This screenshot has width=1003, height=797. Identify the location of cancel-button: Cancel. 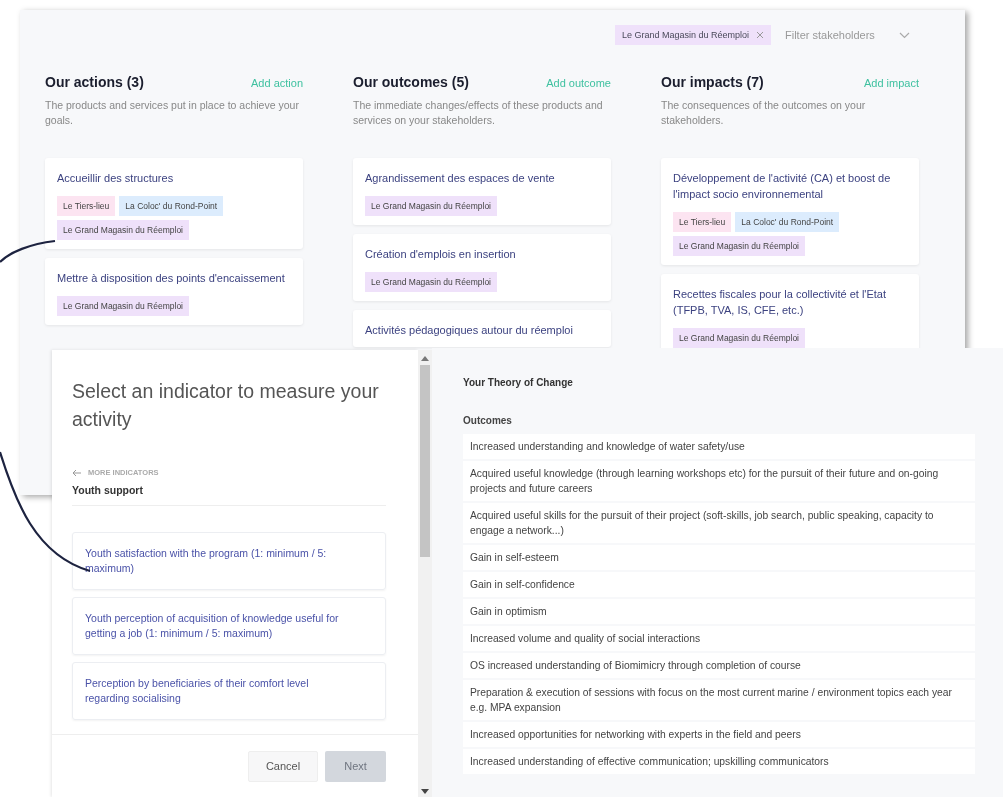
(283, 766).